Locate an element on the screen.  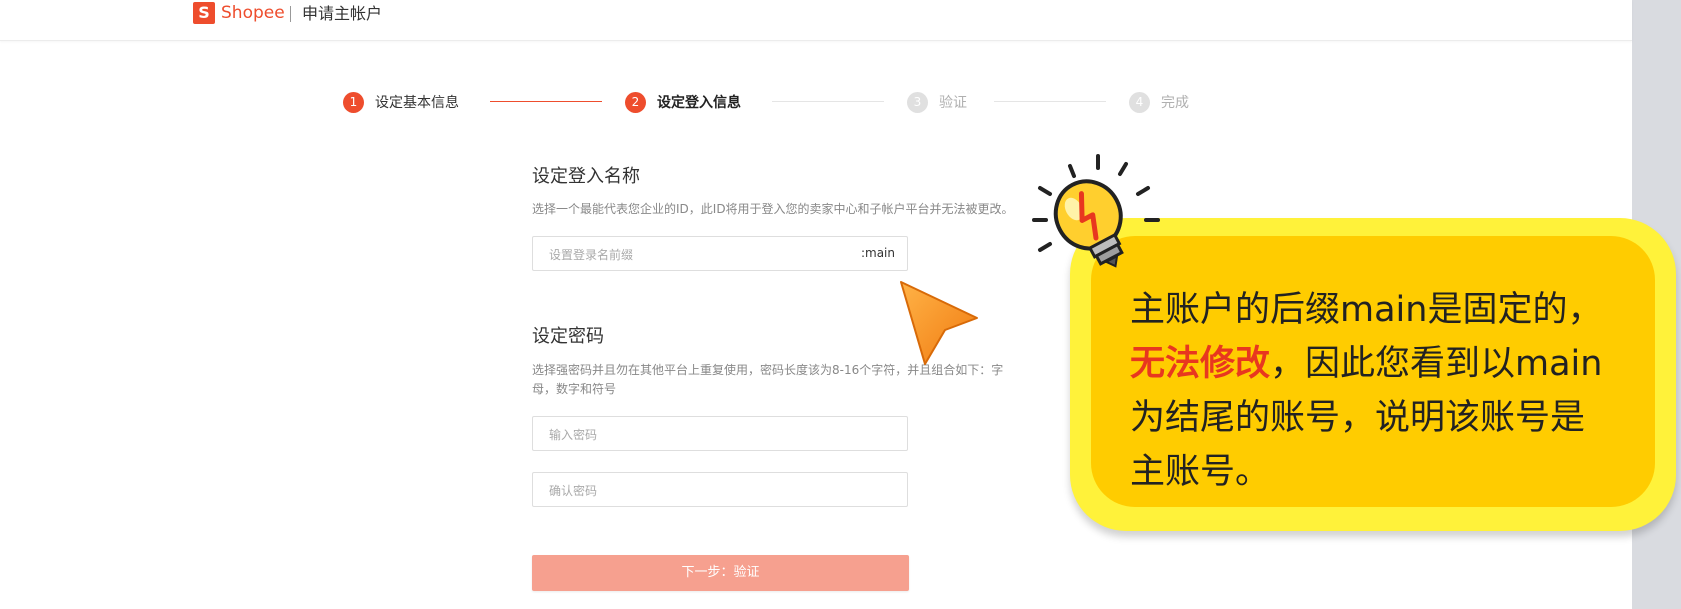
confirm-password-input: 确认密码 is located at coordinates (720, 489).